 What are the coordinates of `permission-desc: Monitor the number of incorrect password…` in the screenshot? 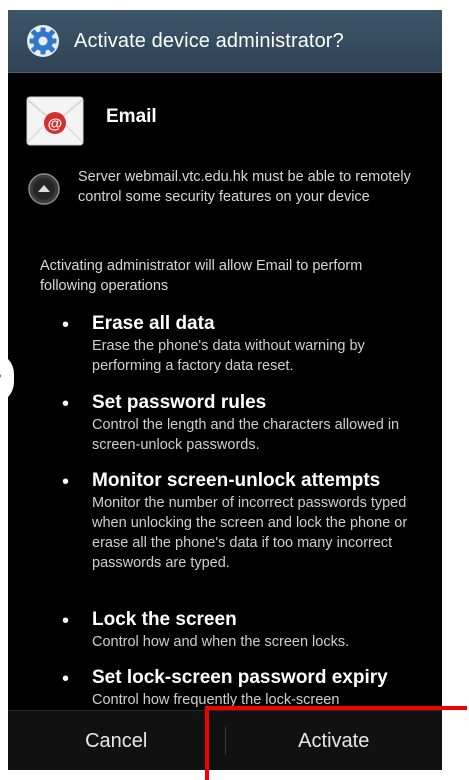 It's located at (250, 533).